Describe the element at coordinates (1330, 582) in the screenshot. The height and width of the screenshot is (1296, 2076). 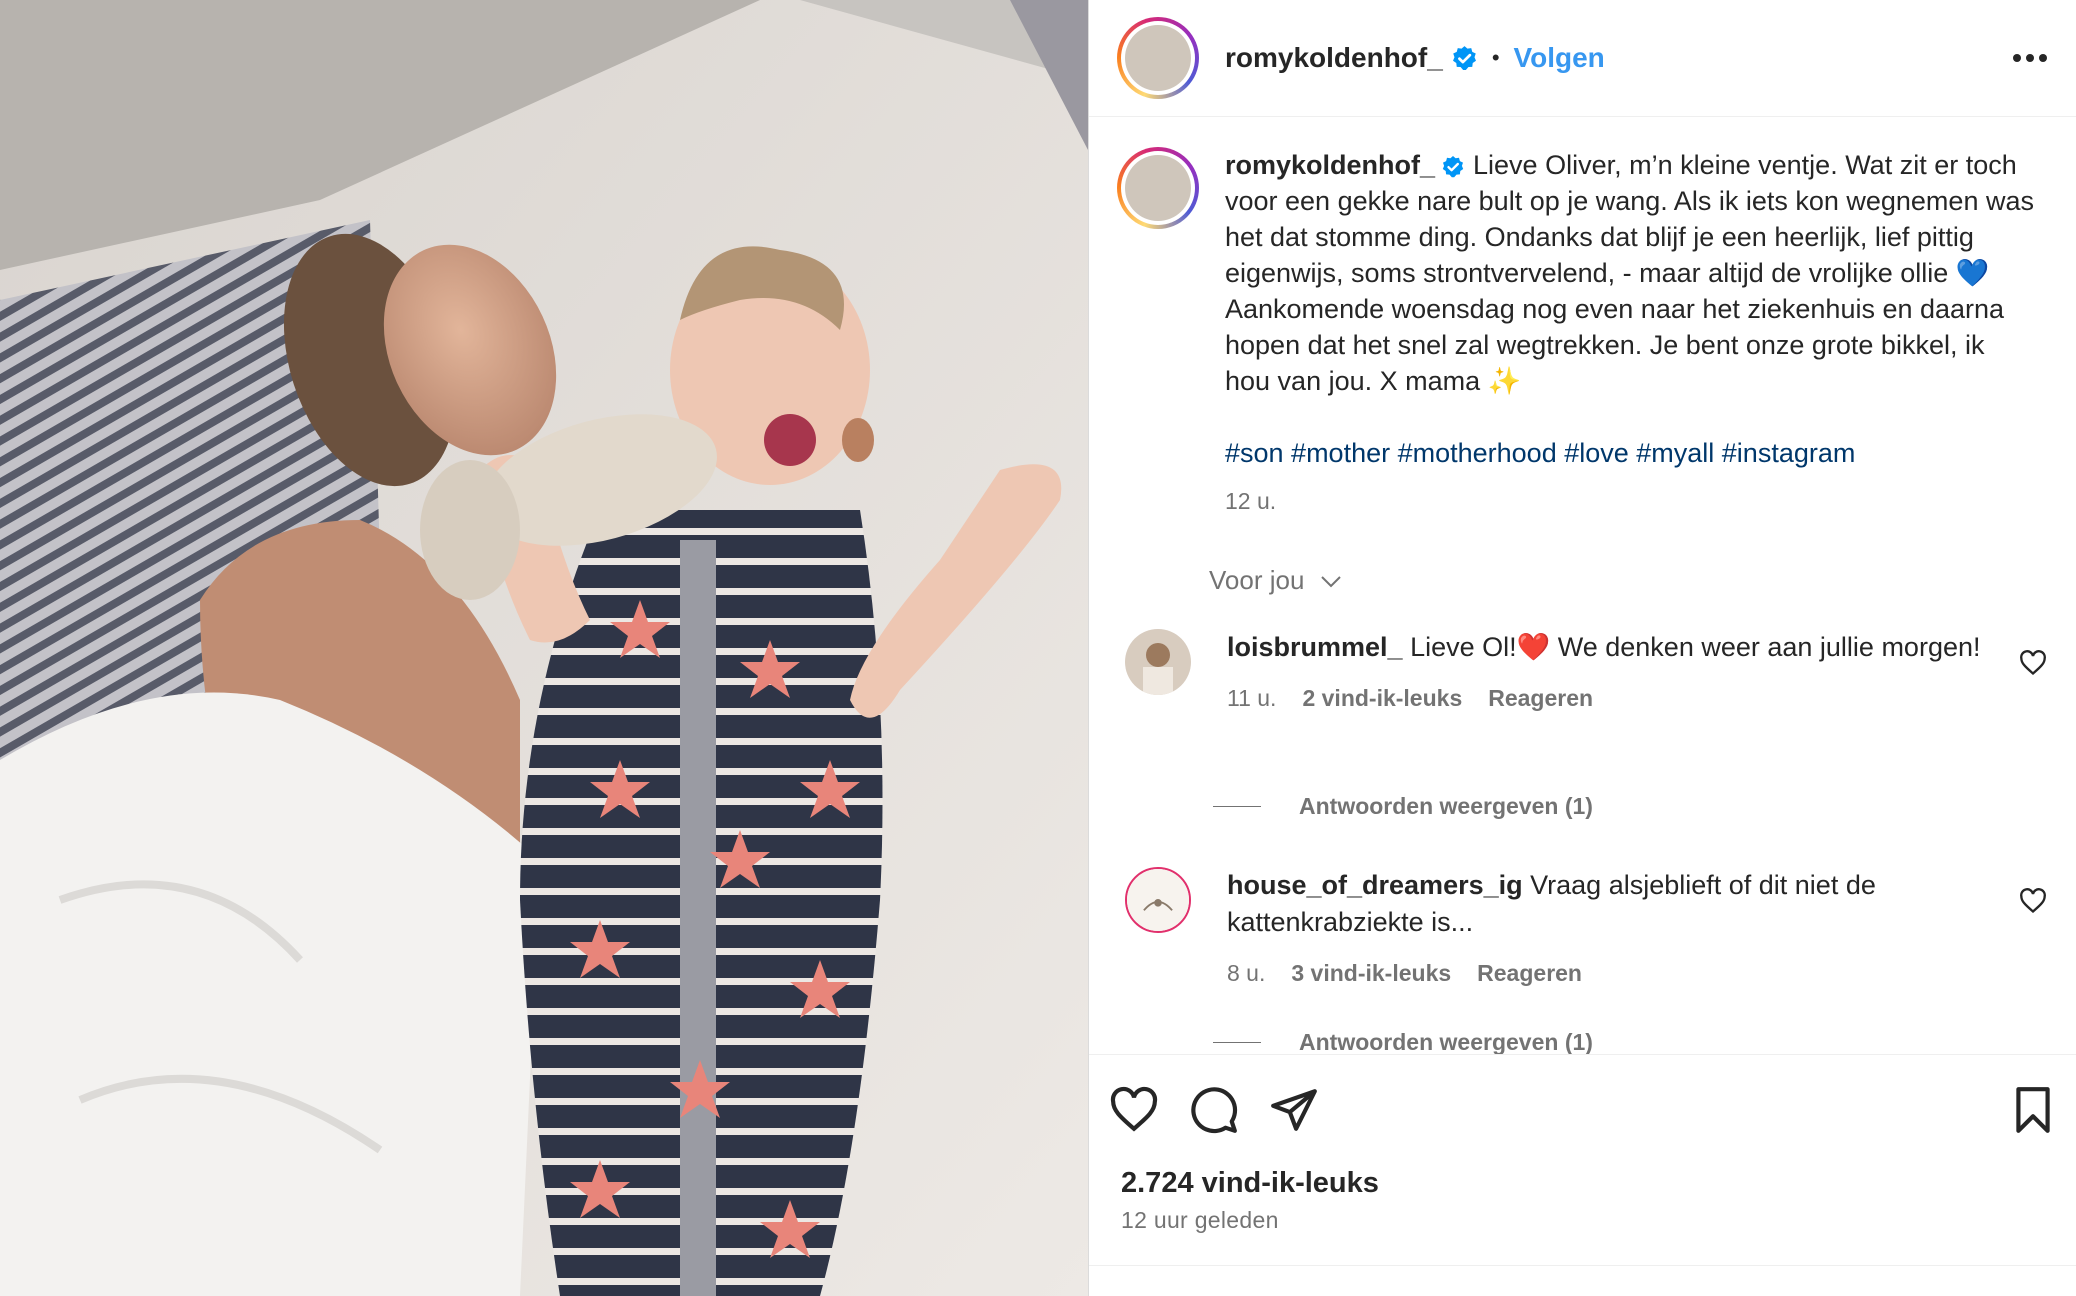
I see `chevron-down-icon` at that location.